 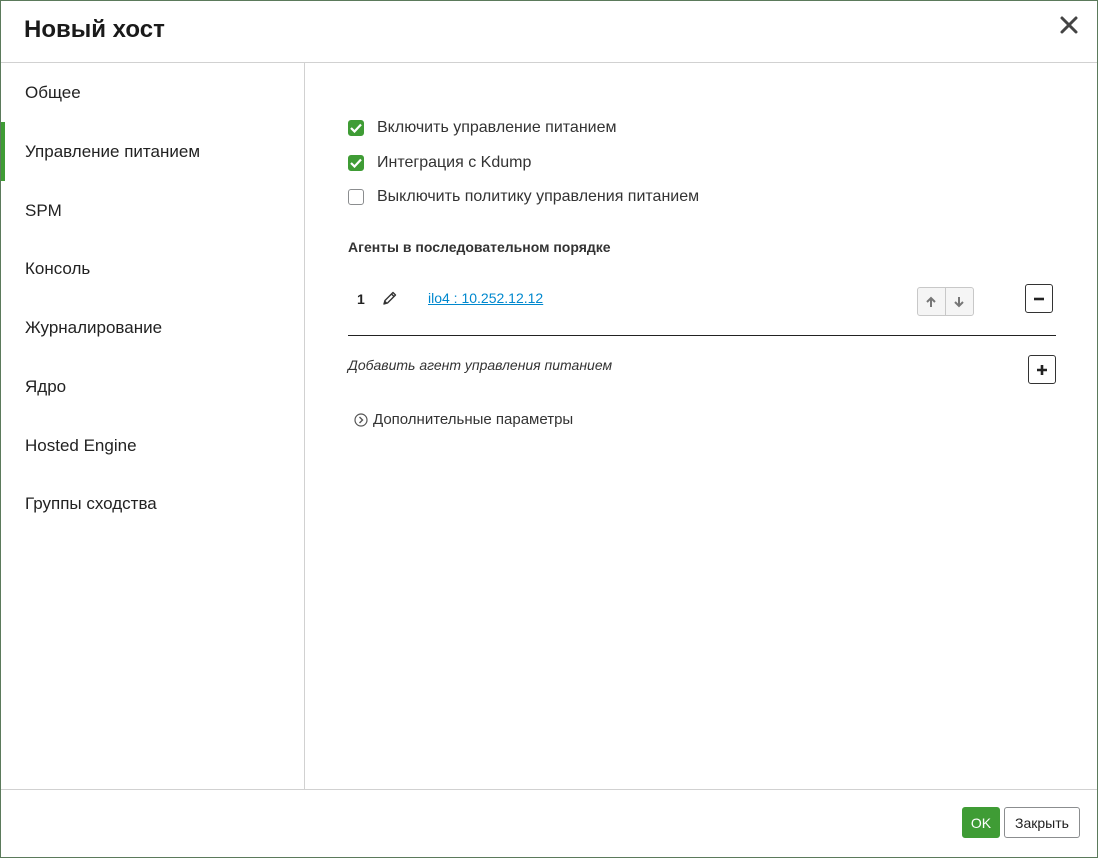 What do you see at coordinates (152, 445) in the screenshot?
I see `sidebar-item-hosted-engine: Hosted Engine` at bounding box center [152, 445].